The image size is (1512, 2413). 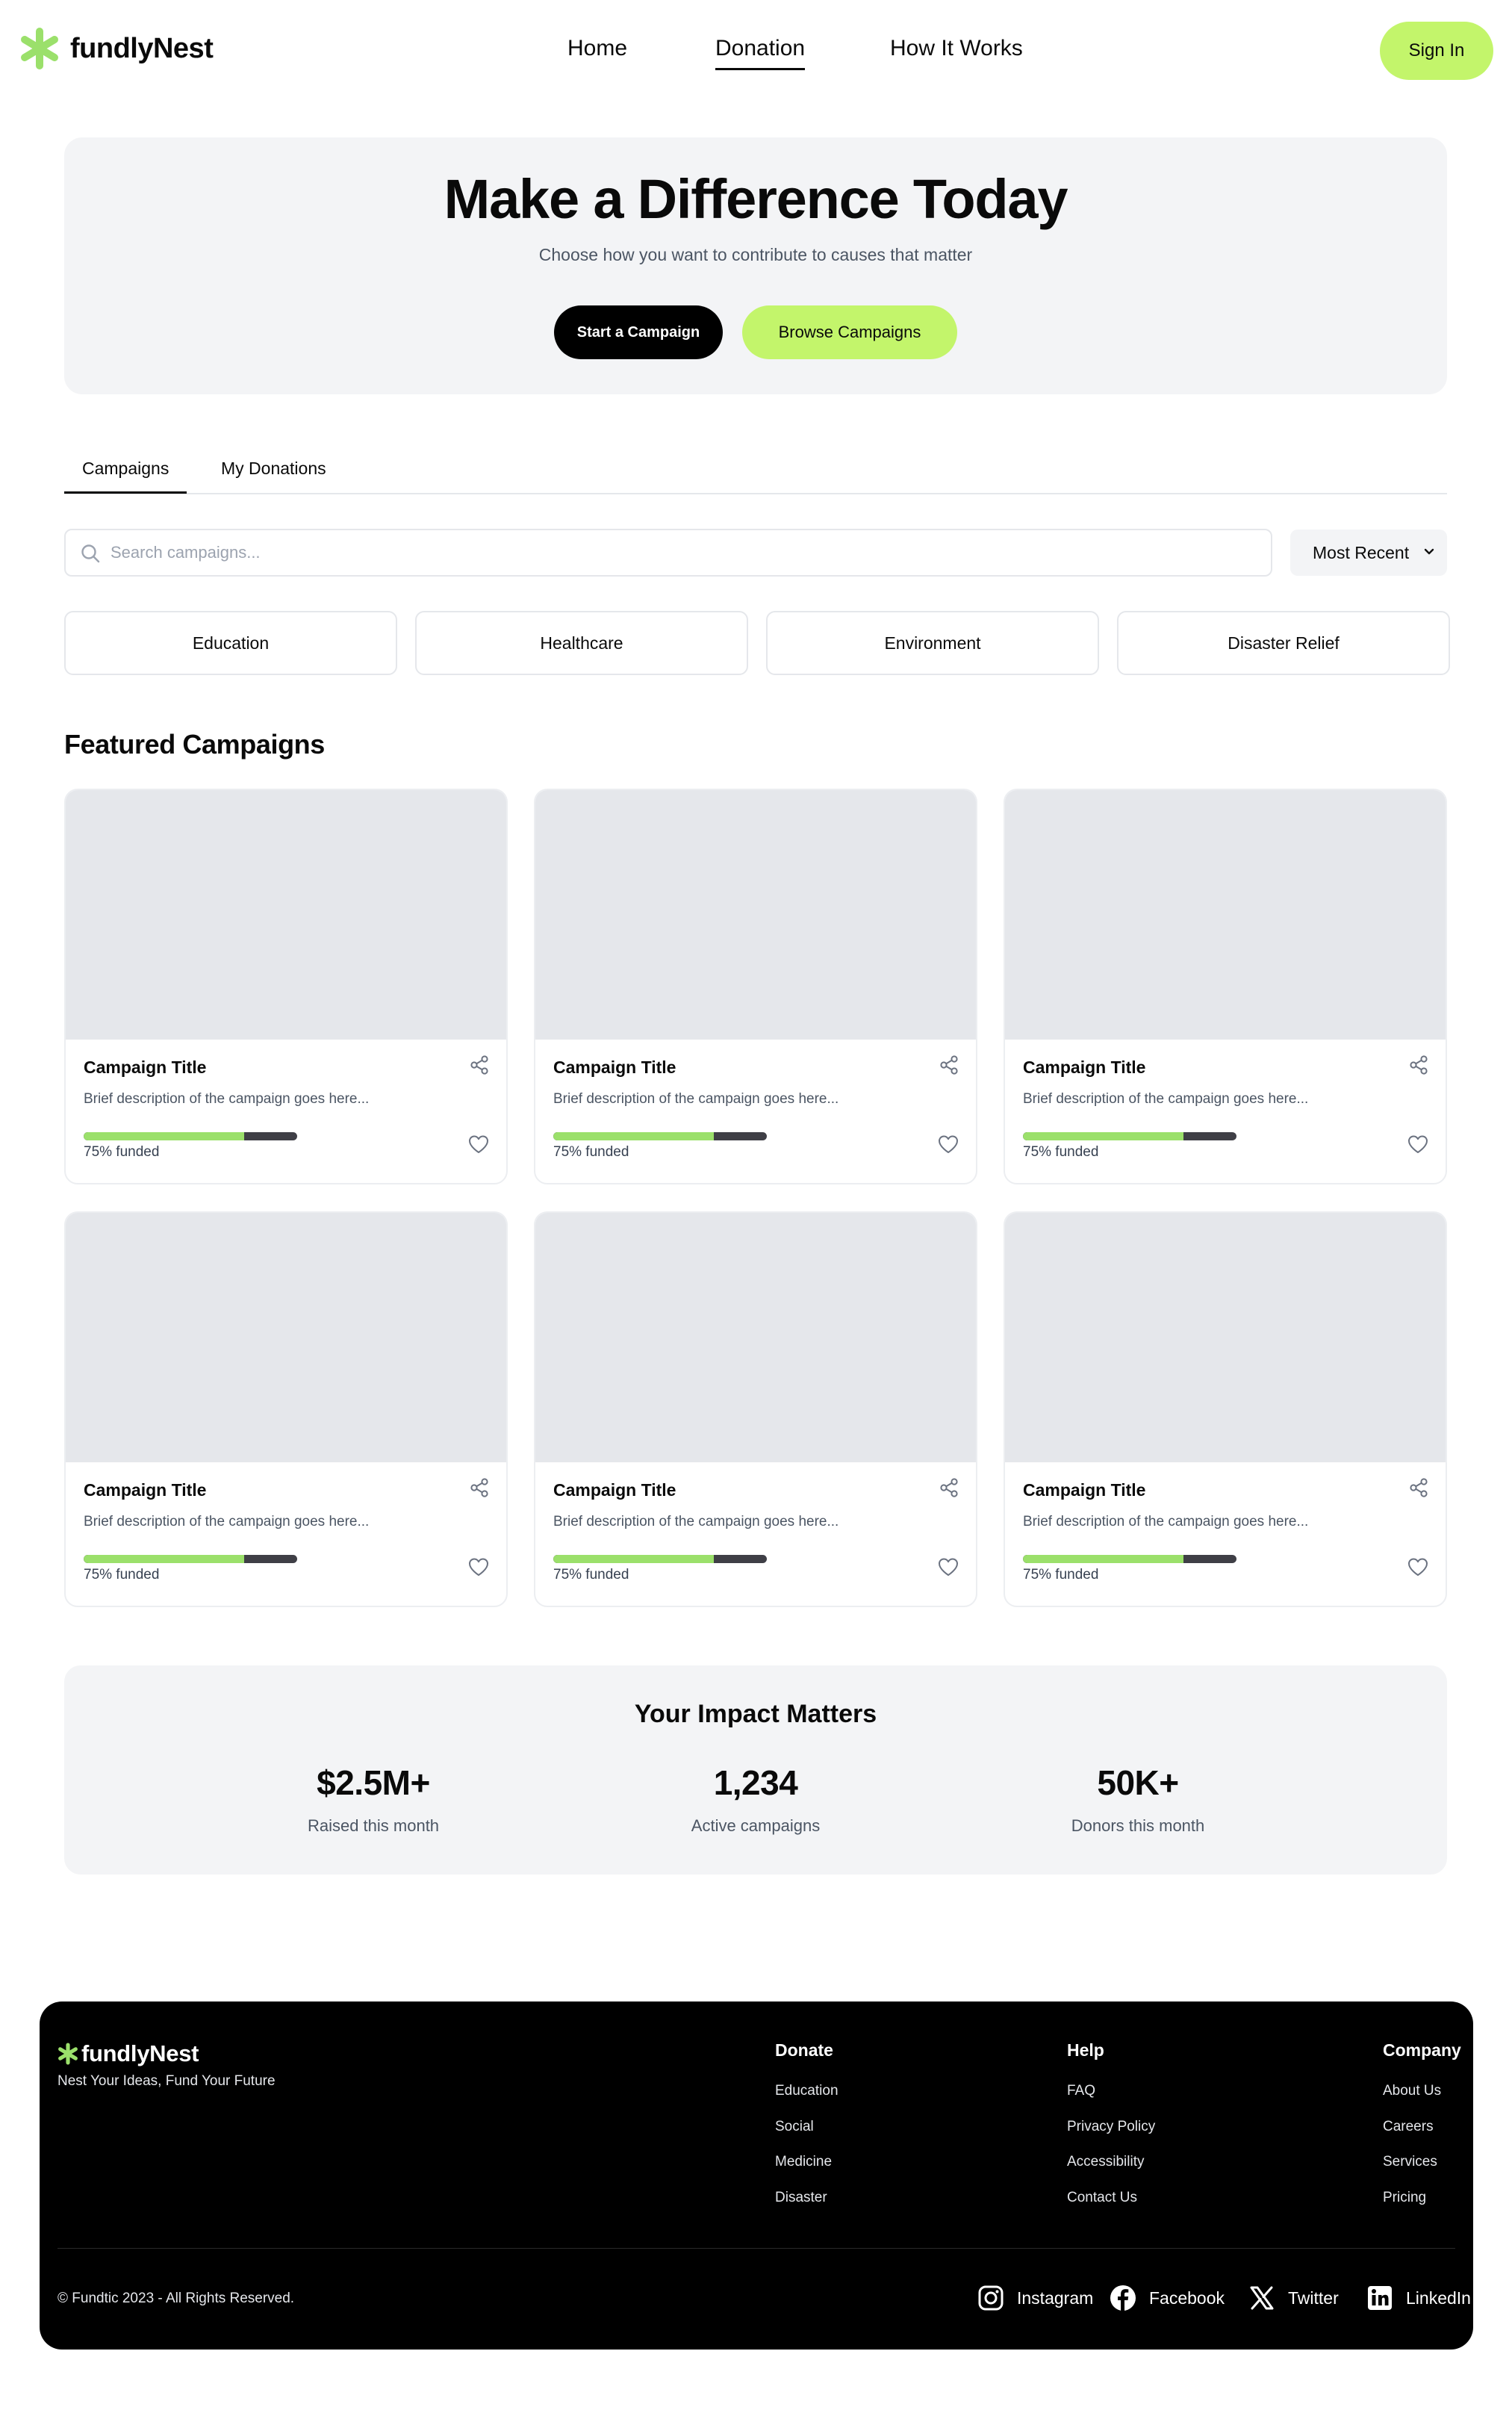 What do you see at coordinates (638, 332) in the screenshot?
I see `start-campaign-button: Start a Campaign` at bounding box center [638, 332].